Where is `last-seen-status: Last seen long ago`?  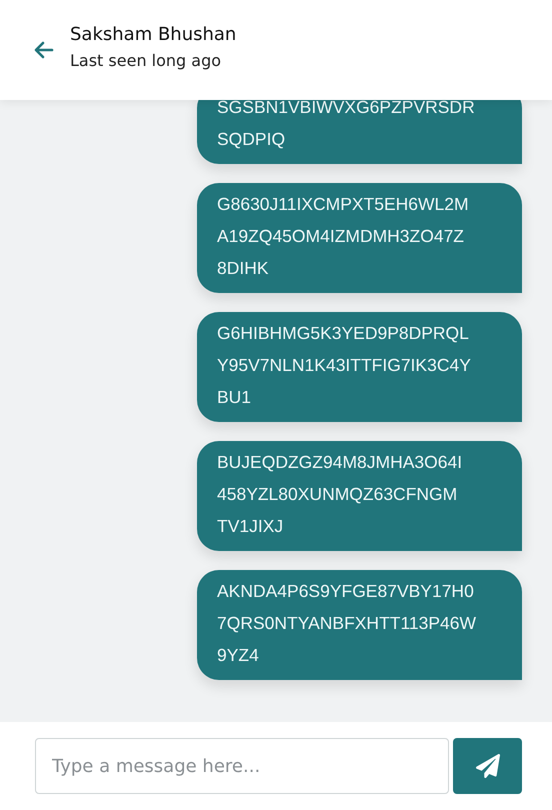 last-seen-status: Last seen long ago is located at coordinates (146, 60).